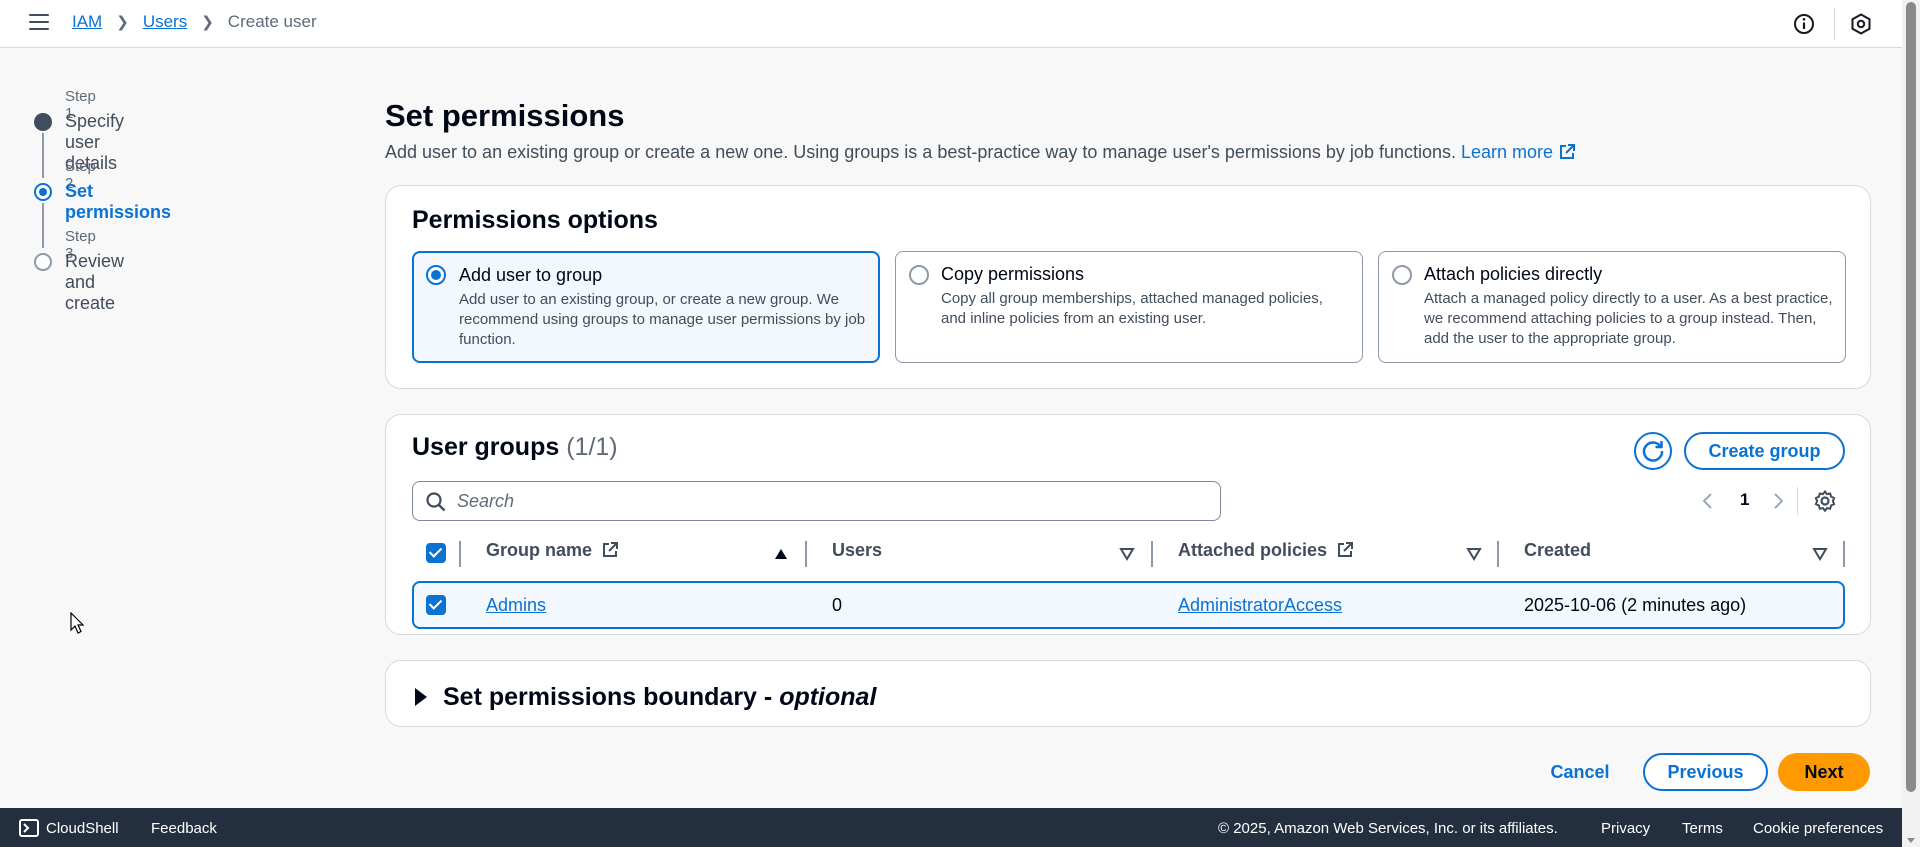 This screenshot has width=1920, height=847. I want to click on group-link: Admins, so click(516, 605).